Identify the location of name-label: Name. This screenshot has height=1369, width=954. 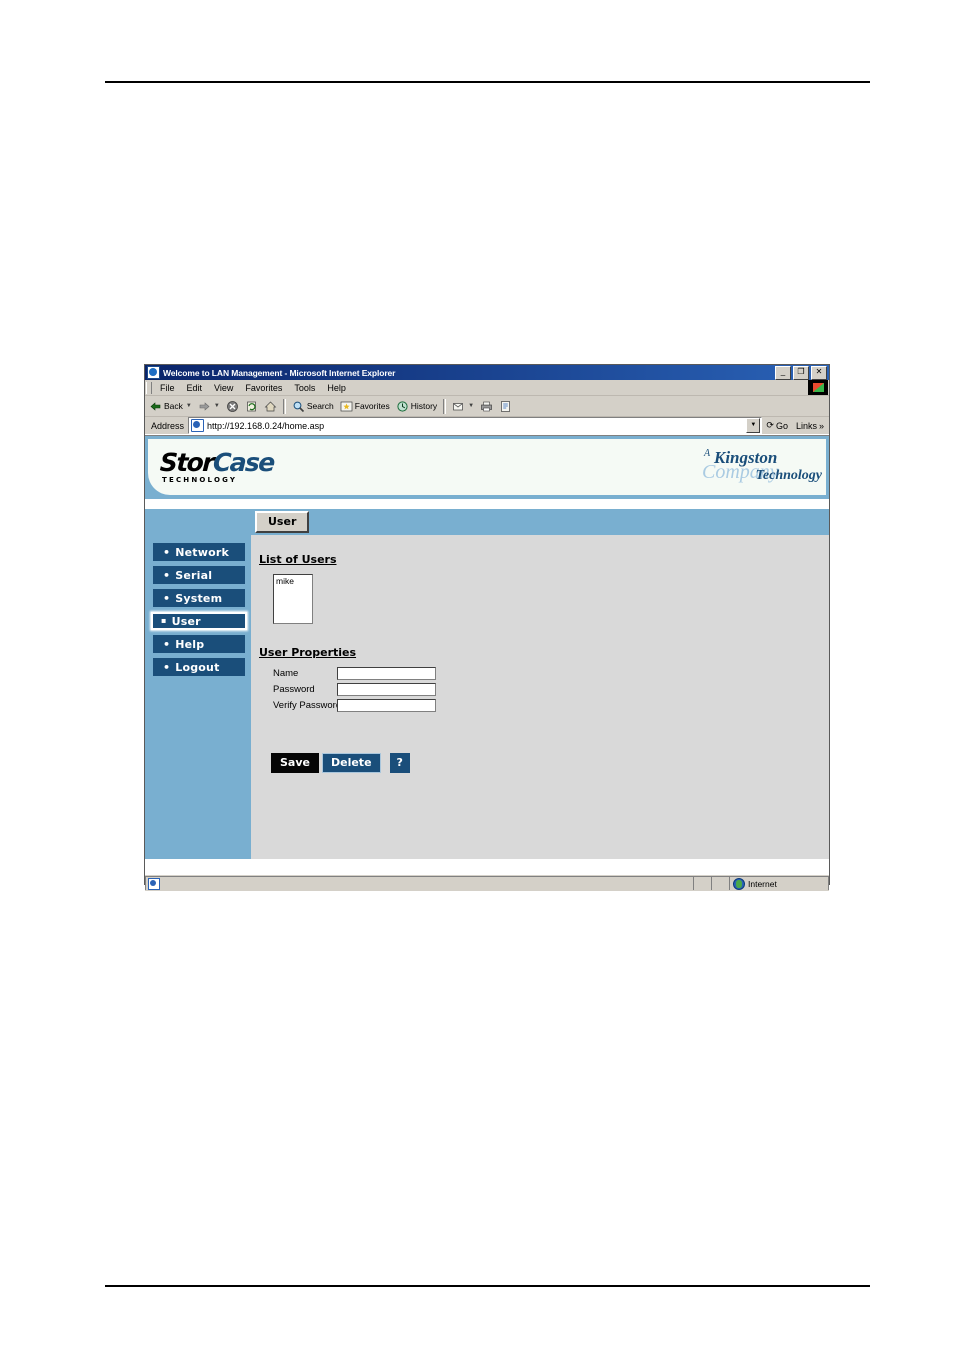
(286, 673).